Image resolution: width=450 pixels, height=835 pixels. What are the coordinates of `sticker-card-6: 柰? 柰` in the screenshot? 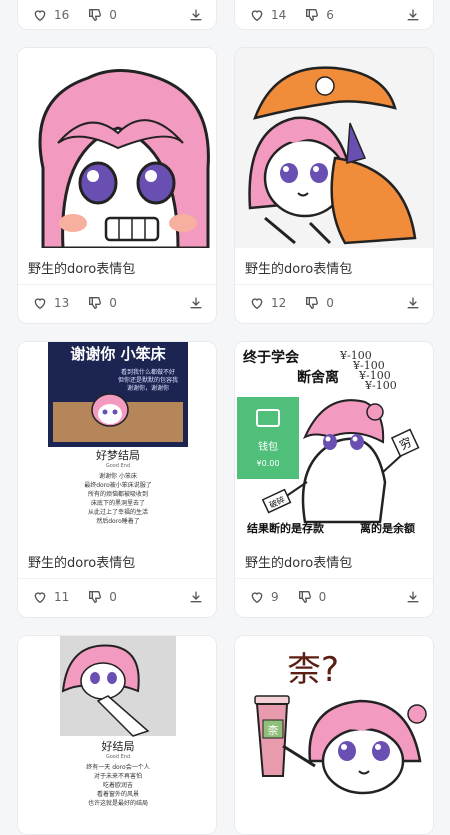 It's located at (334, 735).